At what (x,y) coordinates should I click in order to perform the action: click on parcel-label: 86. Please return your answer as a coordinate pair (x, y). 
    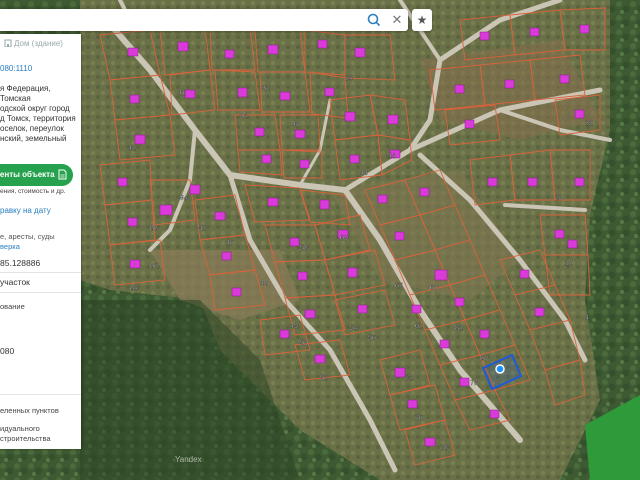
    Looking at the image, I should click on (154, 266).